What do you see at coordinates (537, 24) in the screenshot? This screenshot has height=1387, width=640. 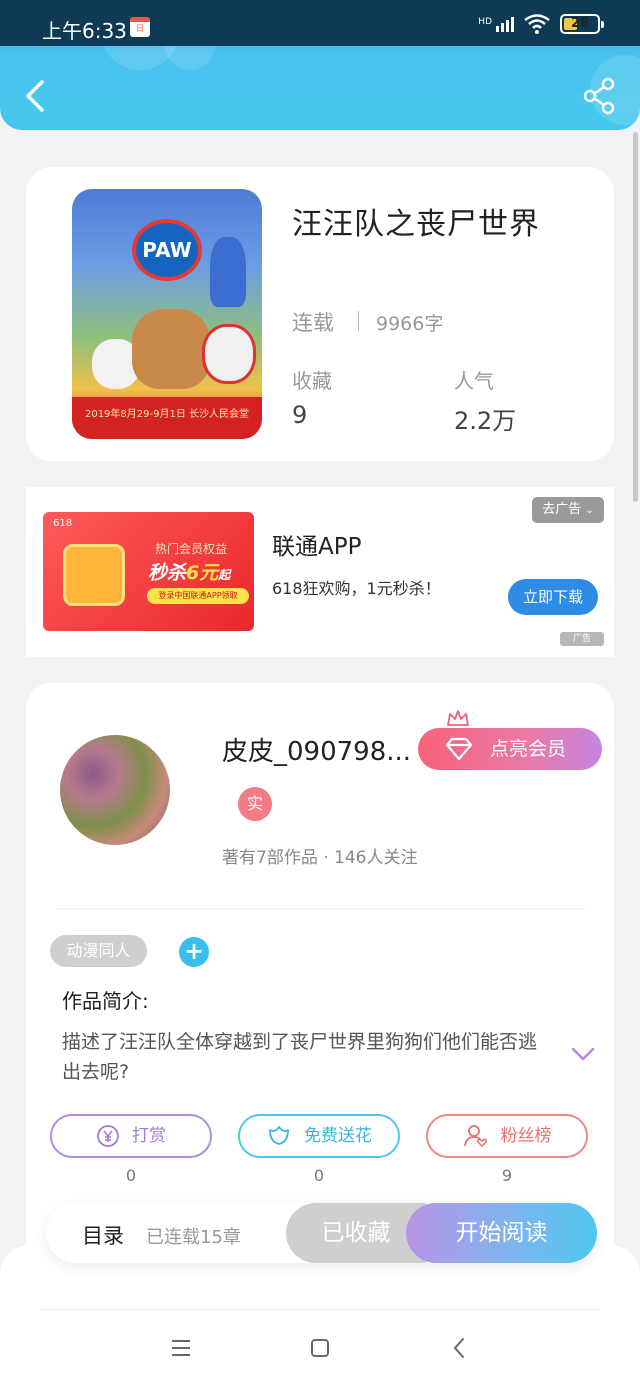 I see `wifi-icon` at bounding box center [537, 24].